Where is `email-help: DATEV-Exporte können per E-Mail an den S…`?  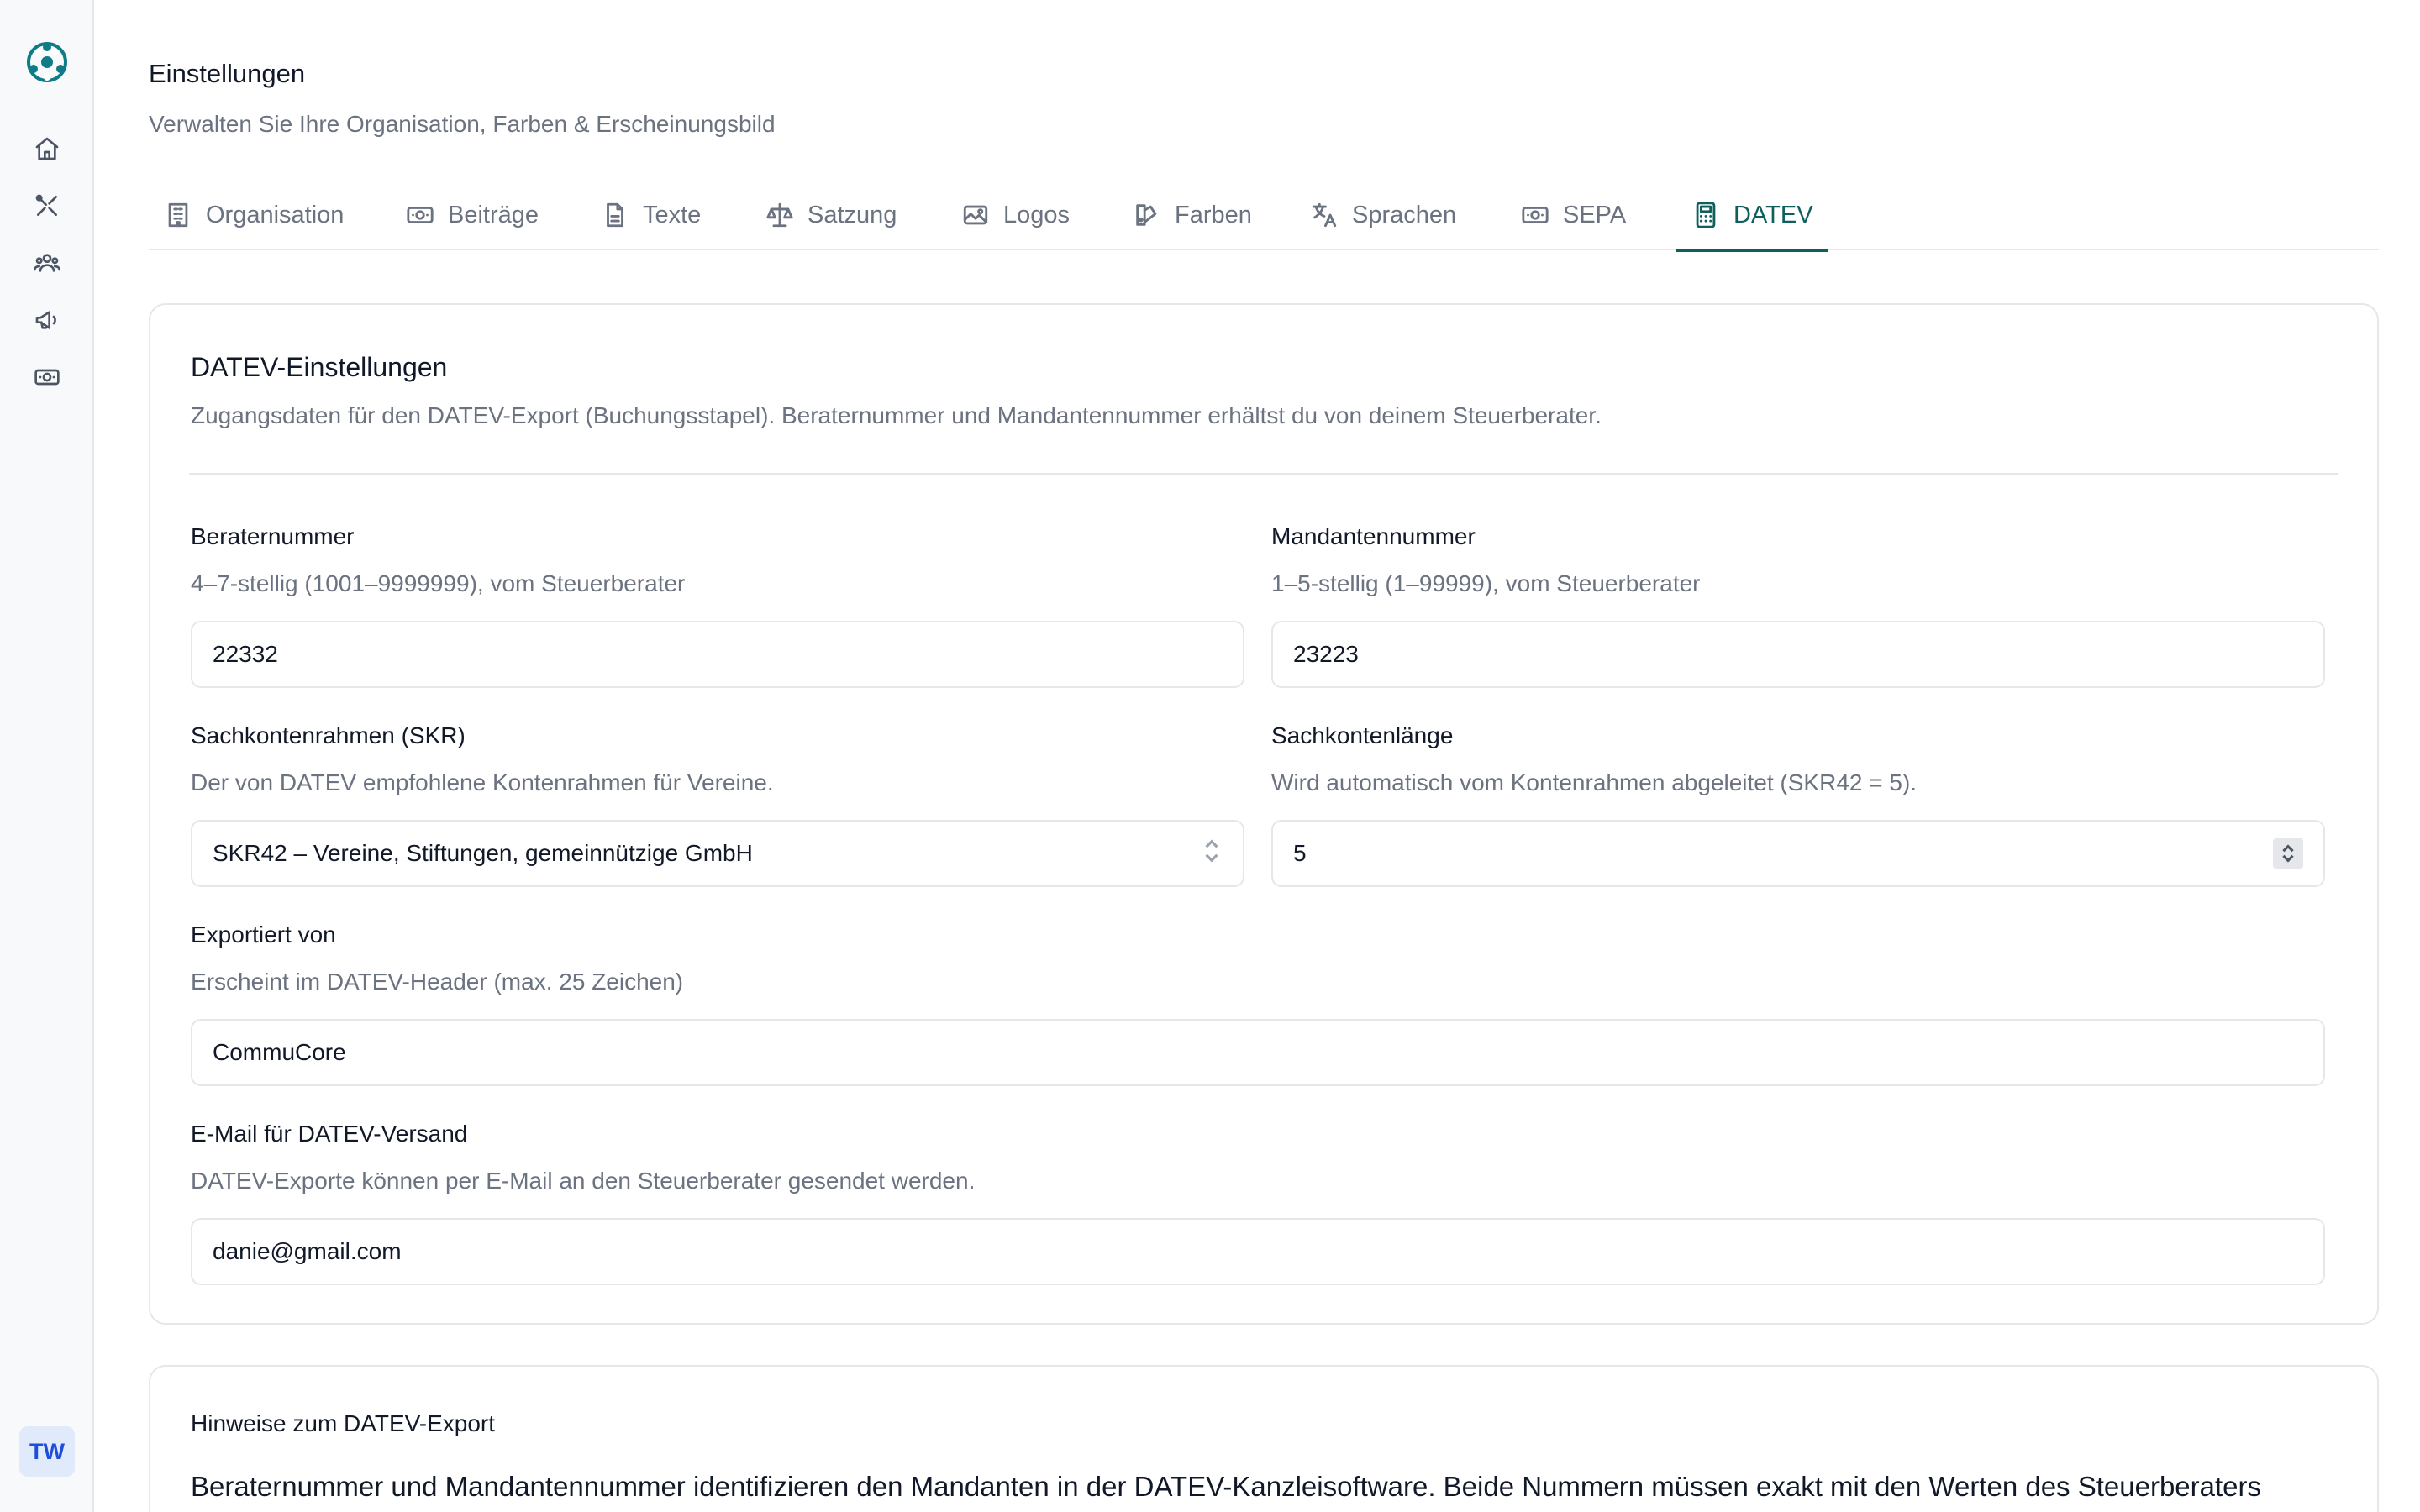 email-help: DATEV-Exporte können per E-Mail an den S… is located at coordinates (583, 1181).